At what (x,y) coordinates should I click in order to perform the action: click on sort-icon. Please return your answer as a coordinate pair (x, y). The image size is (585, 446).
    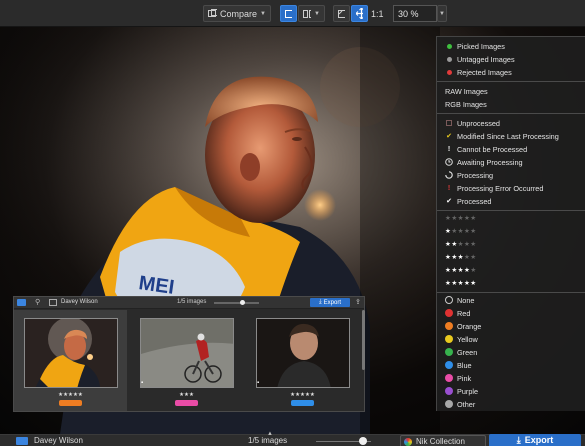
    Looking at the image, I should click on (53, 302).